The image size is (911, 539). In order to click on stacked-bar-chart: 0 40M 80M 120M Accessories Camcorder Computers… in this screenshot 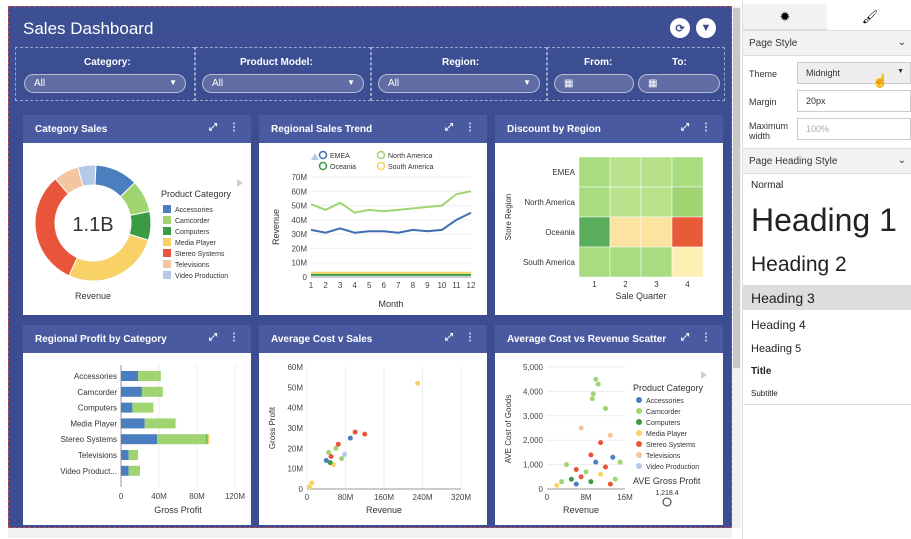, I will do `click(152, 440)`.